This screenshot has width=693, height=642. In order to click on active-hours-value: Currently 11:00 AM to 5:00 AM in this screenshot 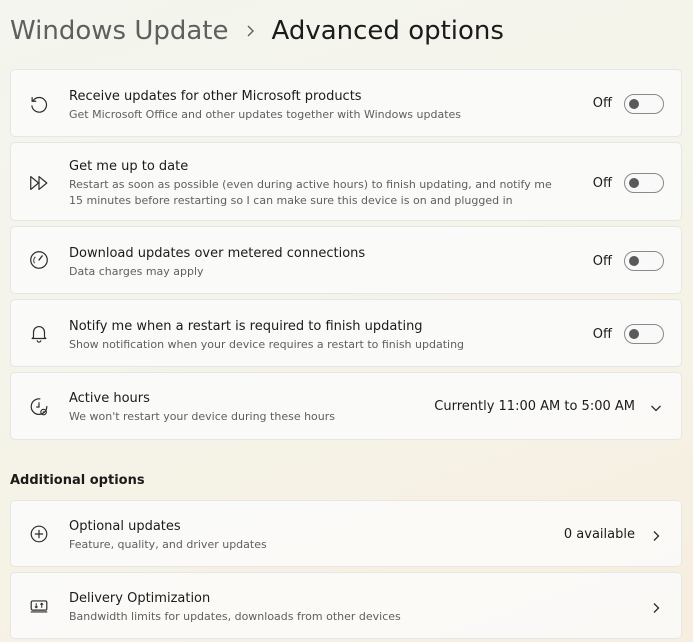, I will do `click(534, 406)`.